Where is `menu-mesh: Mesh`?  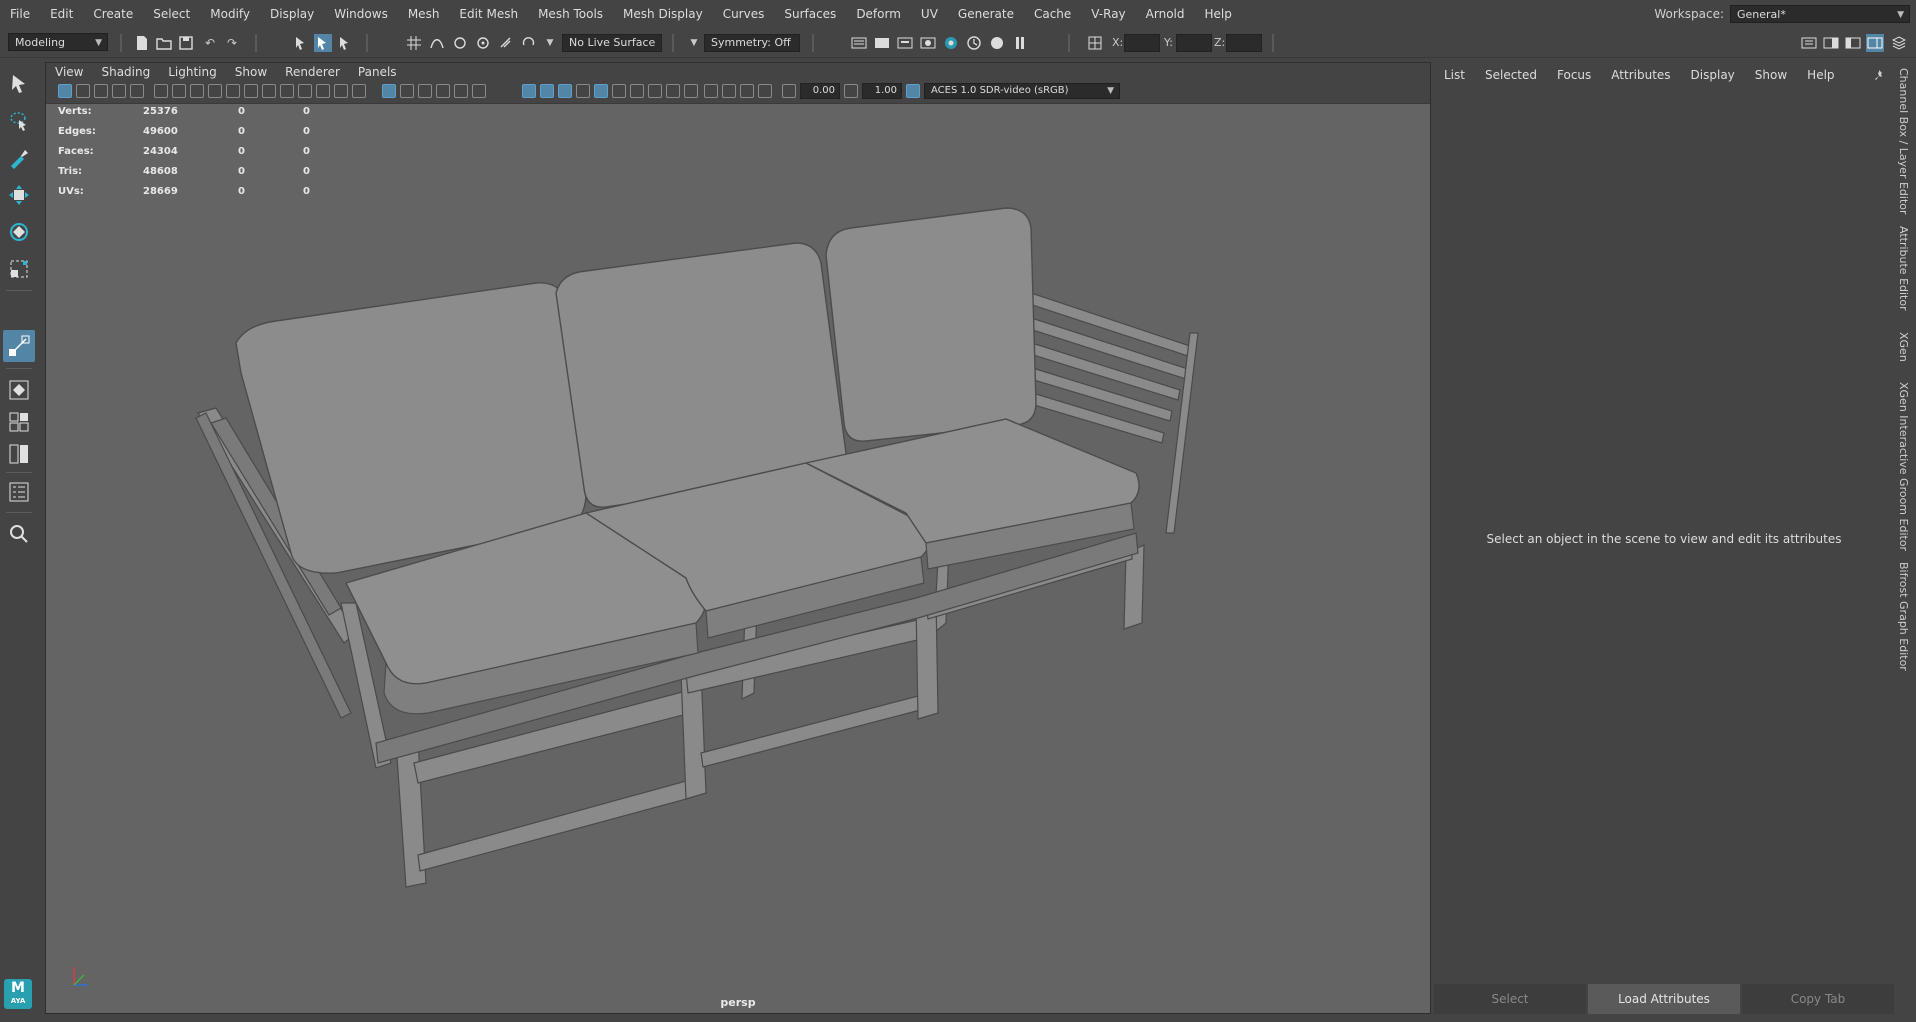
menu-mesh: Mesh is located at coordinates (424, 14).